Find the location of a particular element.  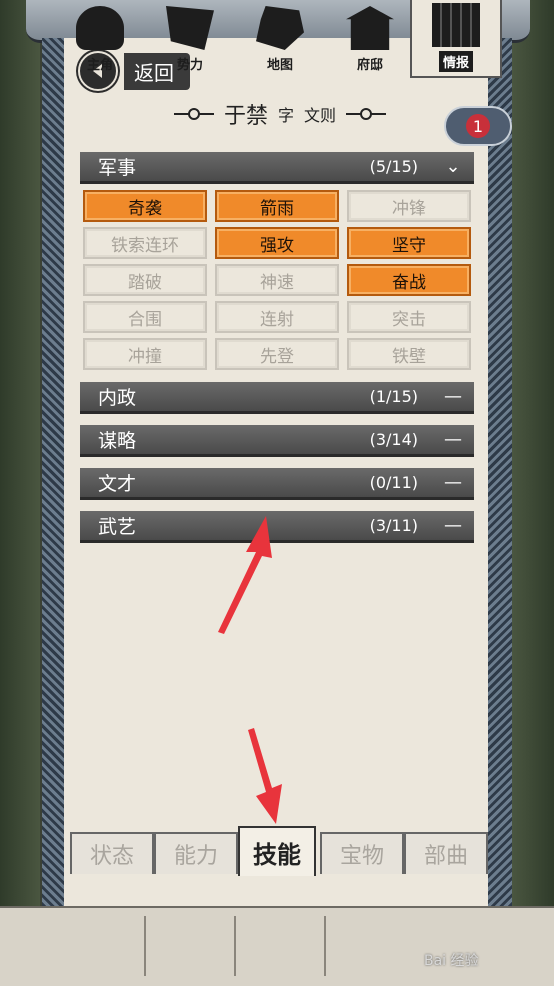

skill-button: 坚守 is located at coordinates (409, 243).